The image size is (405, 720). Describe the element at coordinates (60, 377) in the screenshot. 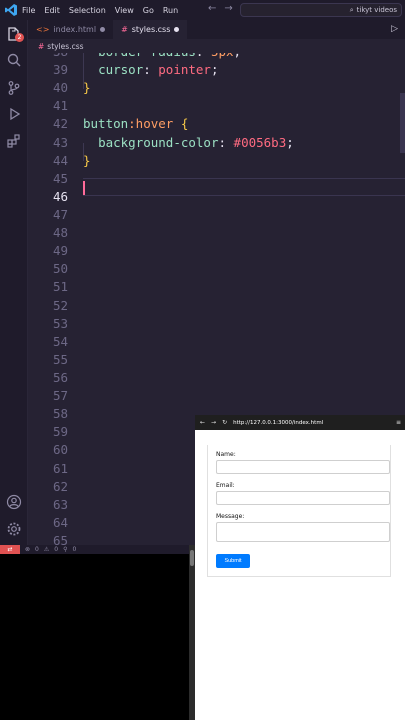

I see `line-number: 56` at that location.